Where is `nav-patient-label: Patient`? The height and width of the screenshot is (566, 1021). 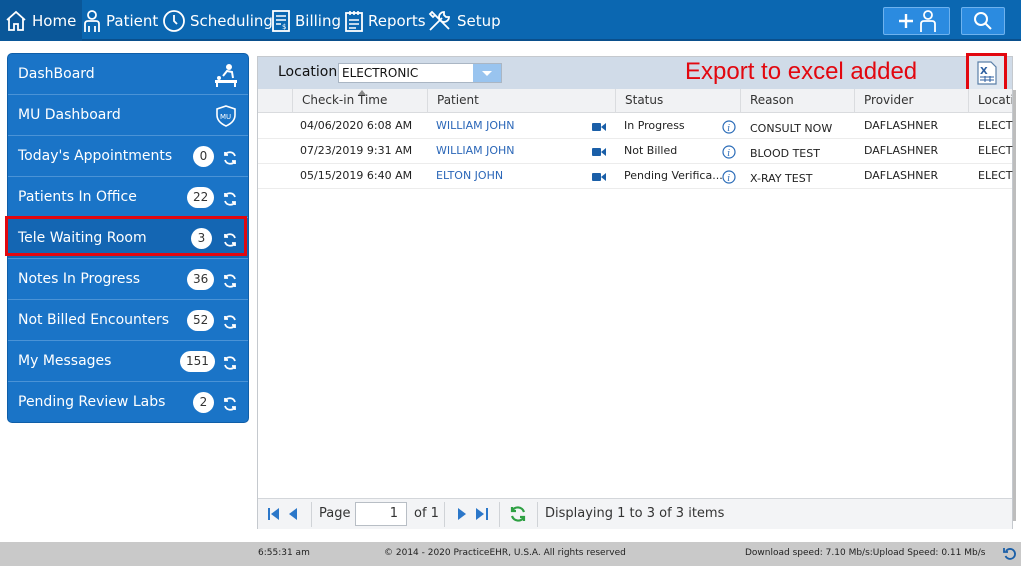
nav-patient-label: Patient is located at coordinates (132, 21).